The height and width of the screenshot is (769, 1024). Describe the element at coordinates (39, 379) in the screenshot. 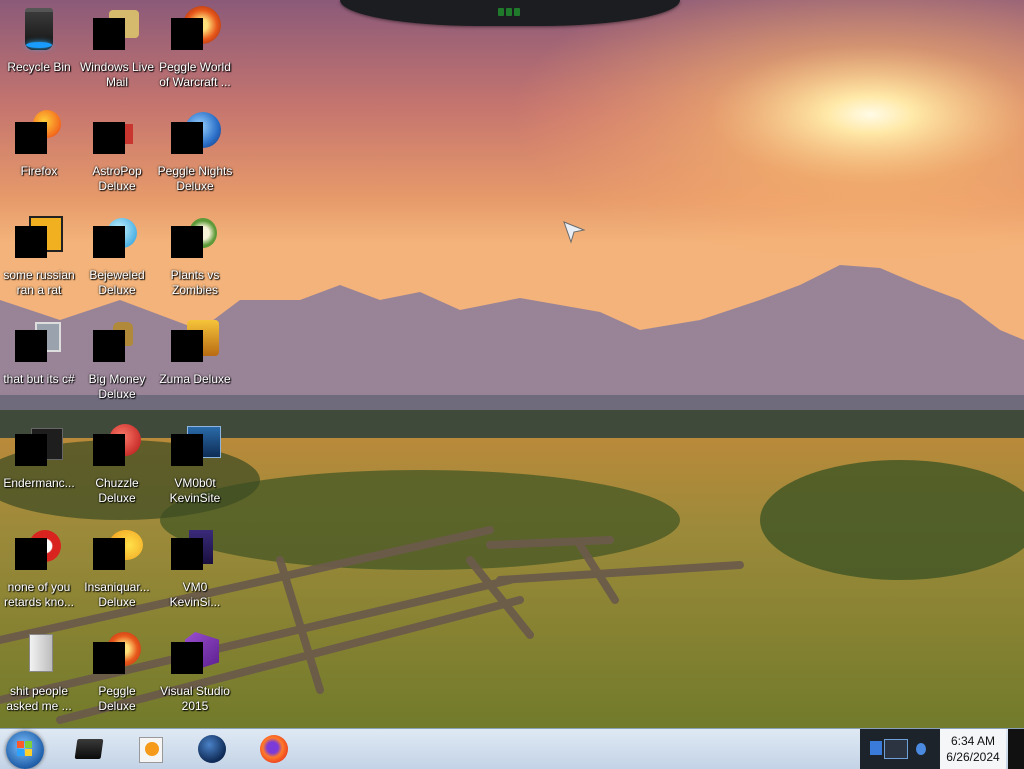

I see `icon-label: that but its c#` at that location.